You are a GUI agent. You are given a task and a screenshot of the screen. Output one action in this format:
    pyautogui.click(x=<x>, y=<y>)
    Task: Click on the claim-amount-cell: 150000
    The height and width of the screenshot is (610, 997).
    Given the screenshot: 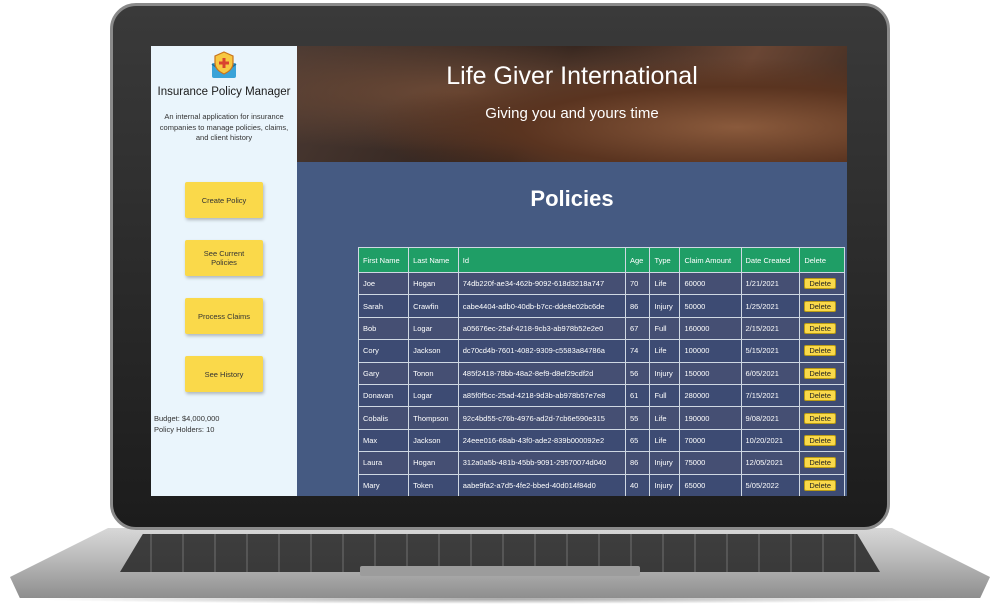 What is the action you would take?
    pyautogui.click(x=710, y=373)
    